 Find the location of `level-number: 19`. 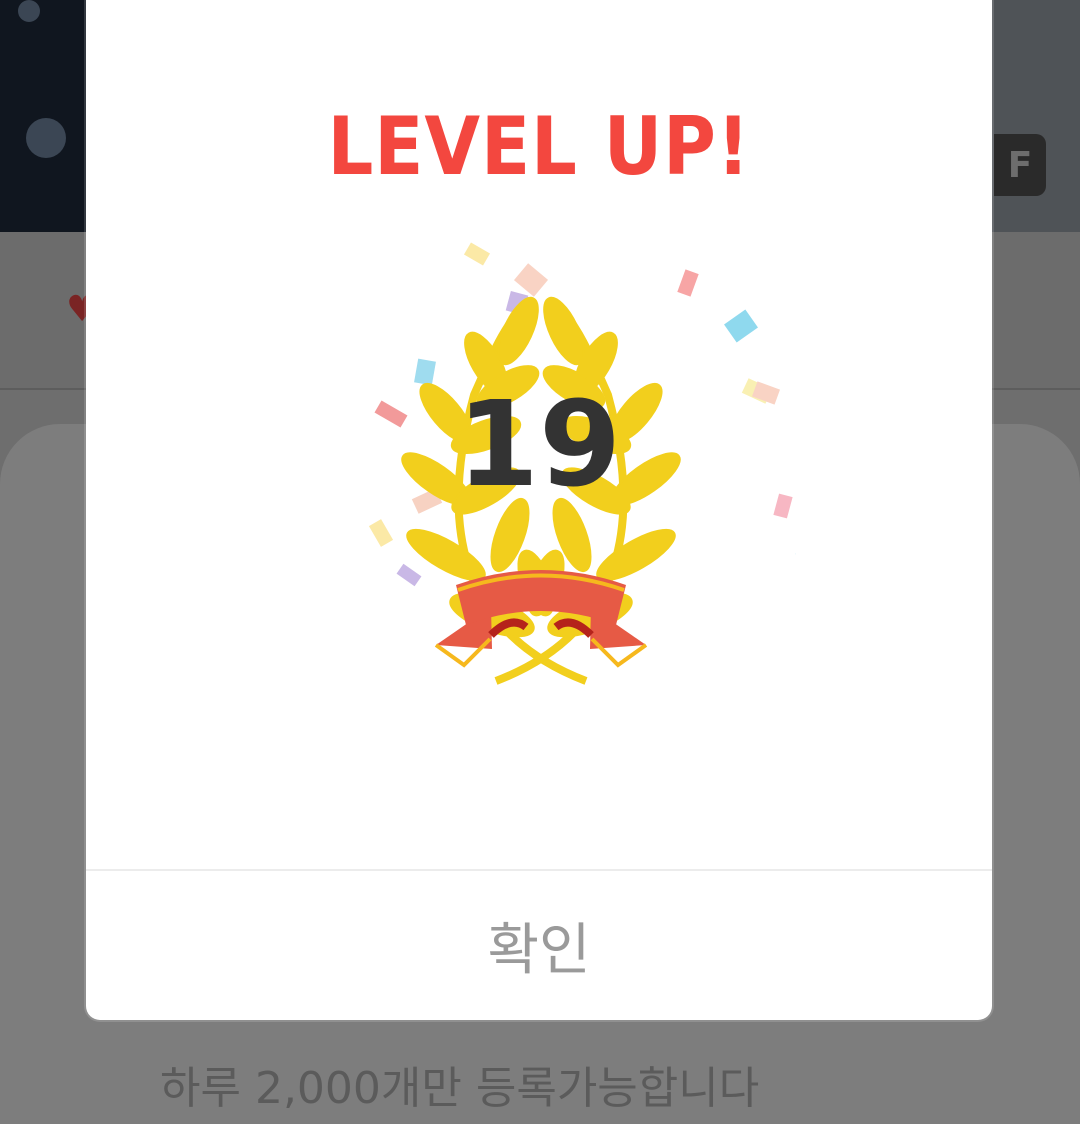

level-number: 19 is located at coordinates (539, 444).